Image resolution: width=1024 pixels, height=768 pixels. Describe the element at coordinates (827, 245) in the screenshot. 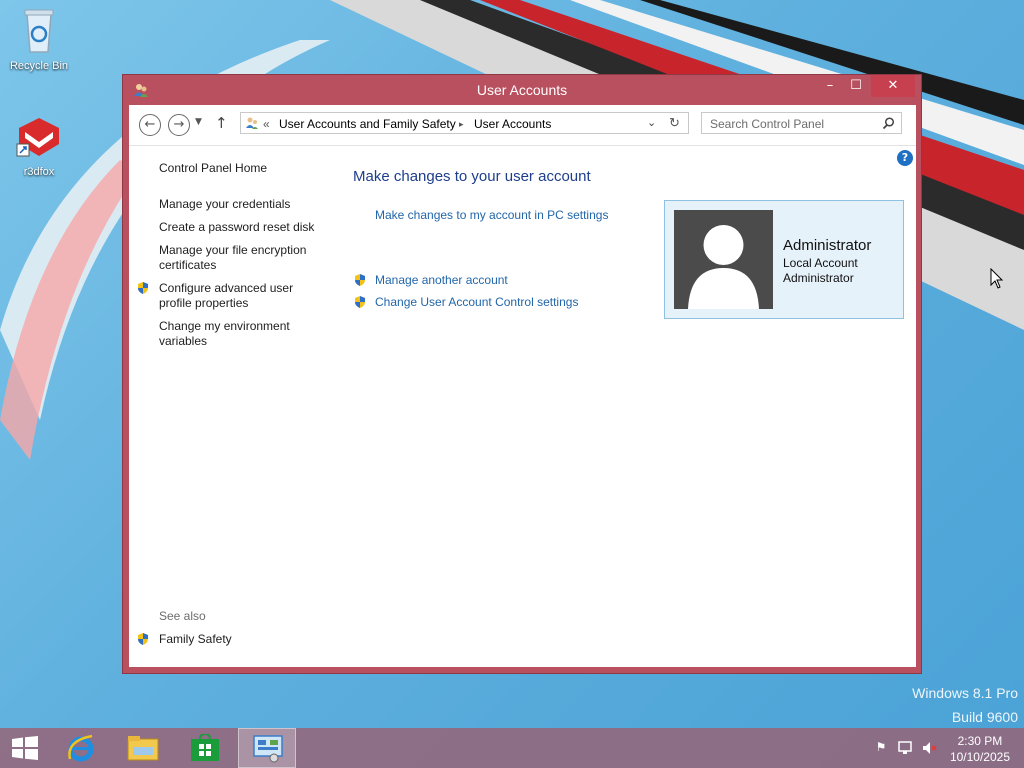

I see `account-name: Administrator` at that location.